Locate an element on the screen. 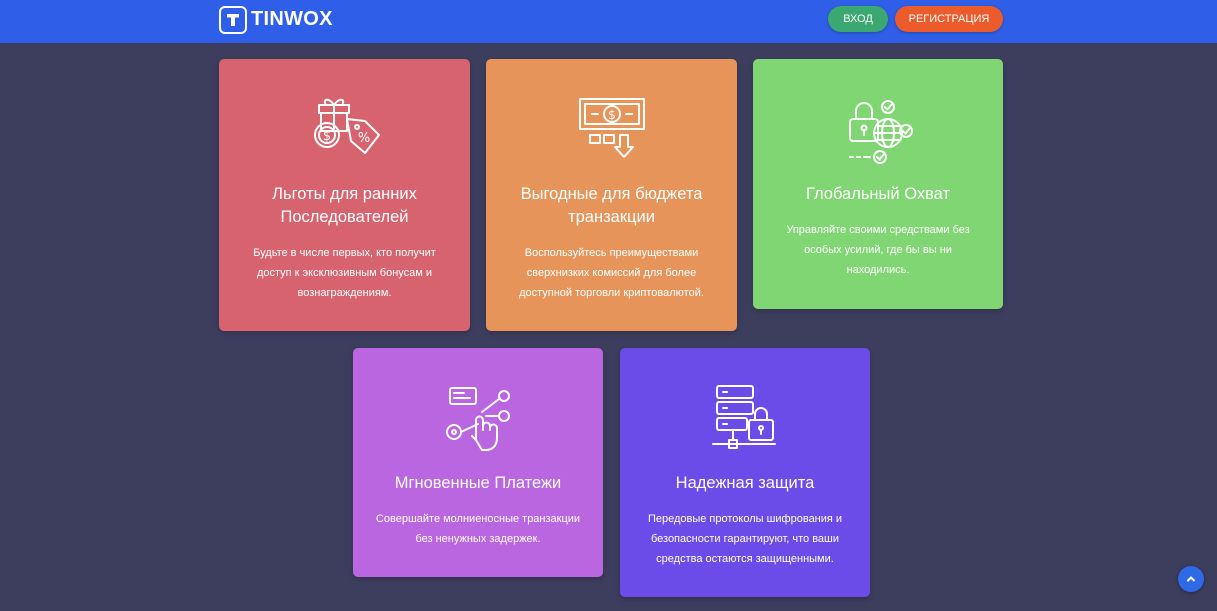  instant-payment-icon is located at coordinates (478, 419).